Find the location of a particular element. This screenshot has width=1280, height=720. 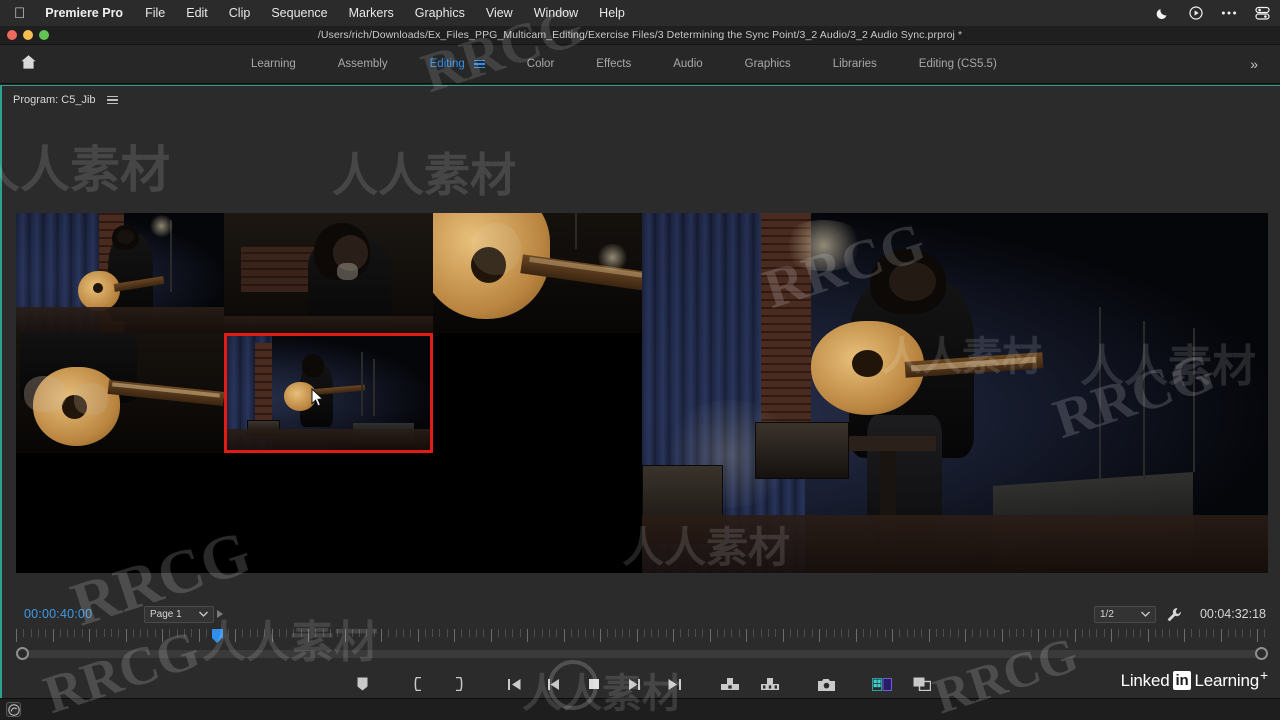

playhead is located at coordinates (217, 636).